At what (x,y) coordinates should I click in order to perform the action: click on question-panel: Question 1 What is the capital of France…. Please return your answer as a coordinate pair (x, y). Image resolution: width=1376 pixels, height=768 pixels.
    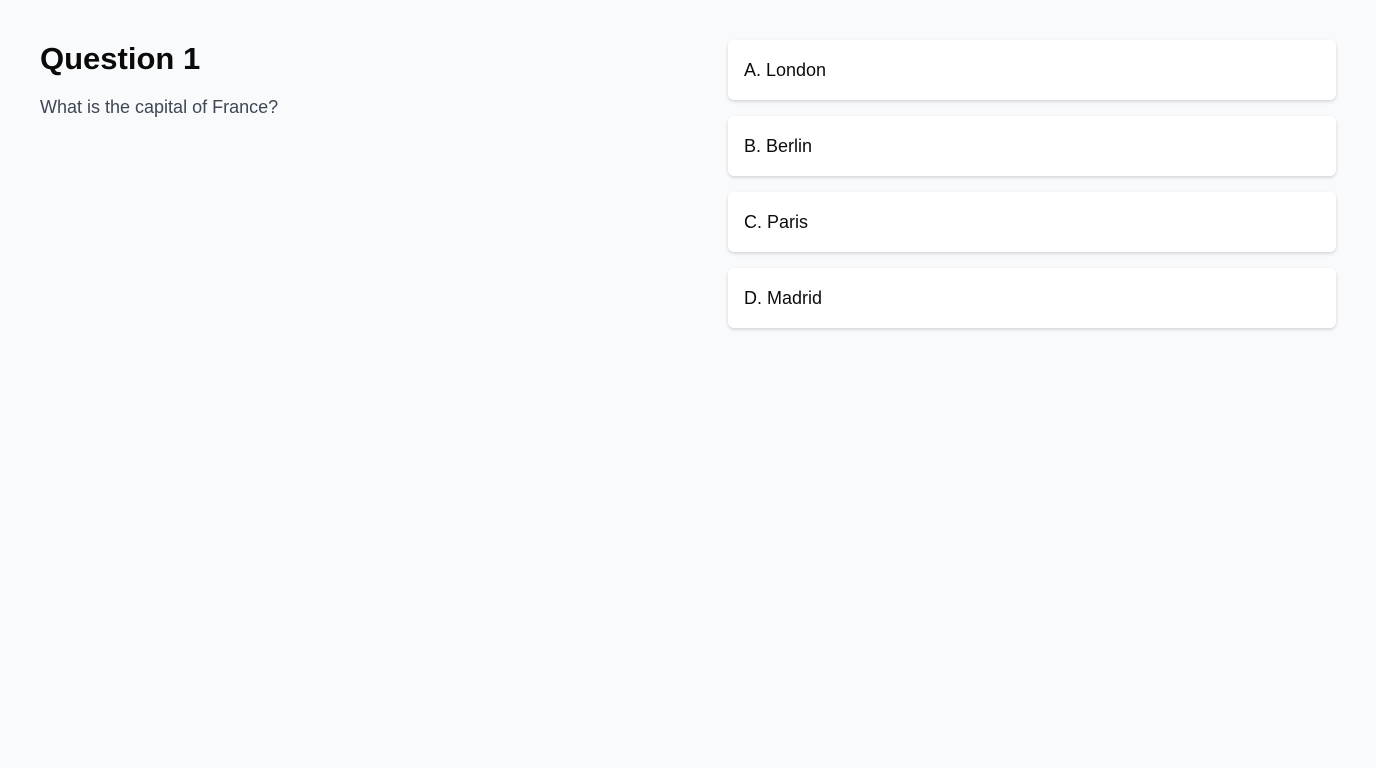
    Looking at the image, I should click on (350, 79).